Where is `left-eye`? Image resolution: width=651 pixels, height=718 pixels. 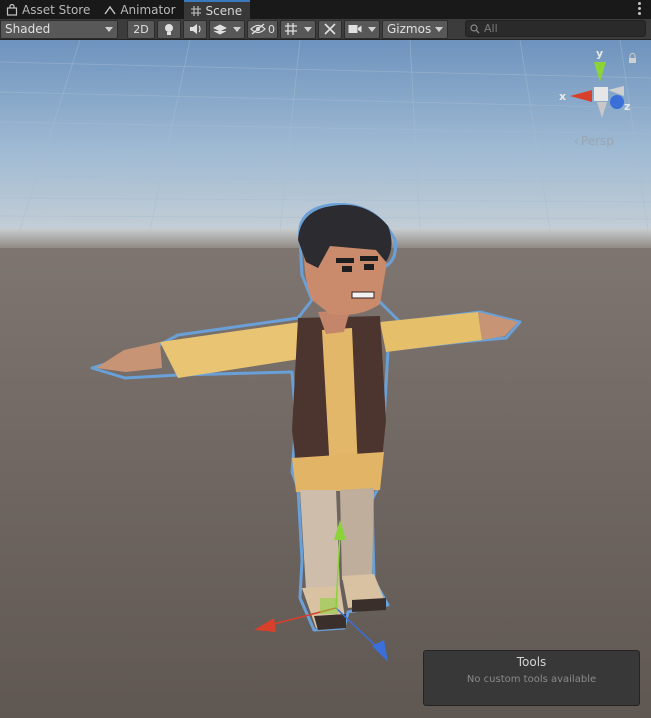 left-eye is located at coordinates (347, 269).